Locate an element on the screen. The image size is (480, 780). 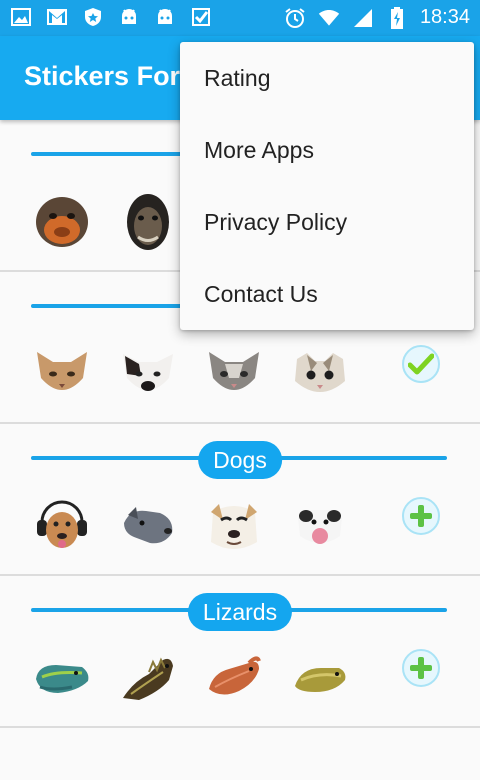
shield-icon is located at coordinates (93, 17).